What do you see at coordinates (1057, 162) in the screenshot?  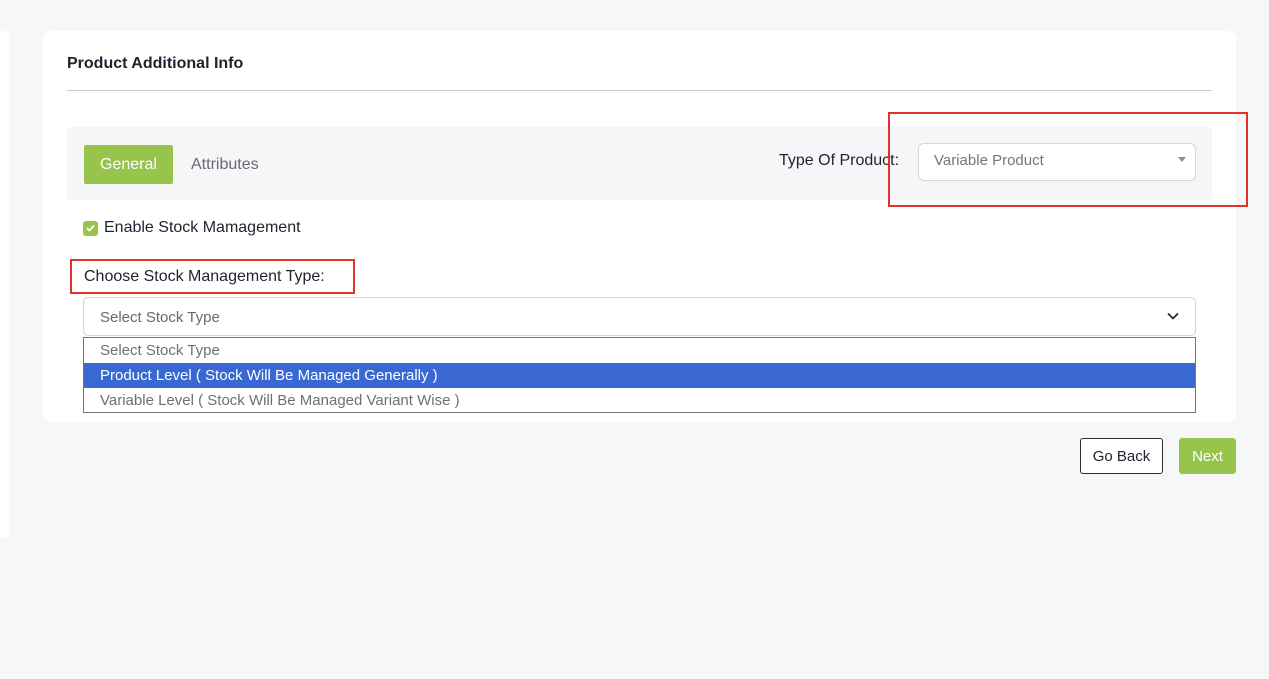 I see `type-of-product-select: Variable Product` at bounding box center [1057, 162].